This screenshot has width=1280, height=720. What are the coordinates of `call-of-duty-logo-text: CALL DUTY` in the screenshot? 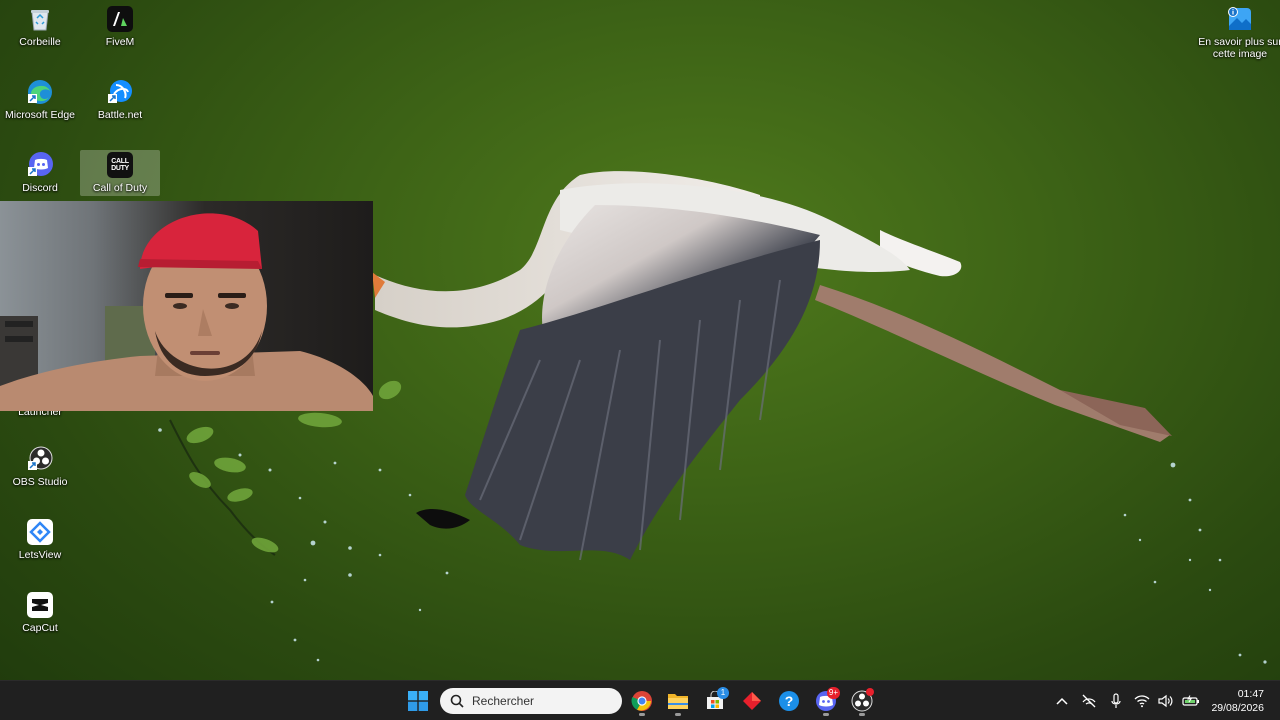 It's located at (120, 165).